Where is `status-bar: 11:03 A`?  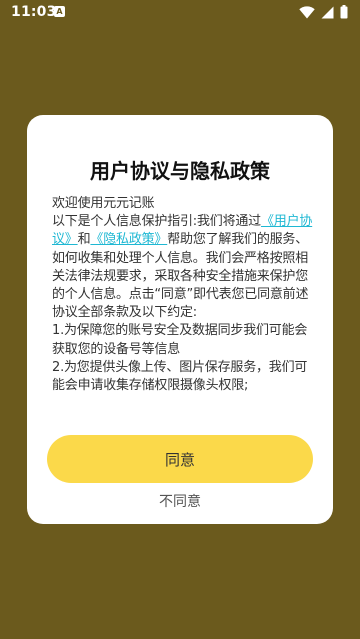 status-bar: 11:03 A is located at coordinates (180, 13).